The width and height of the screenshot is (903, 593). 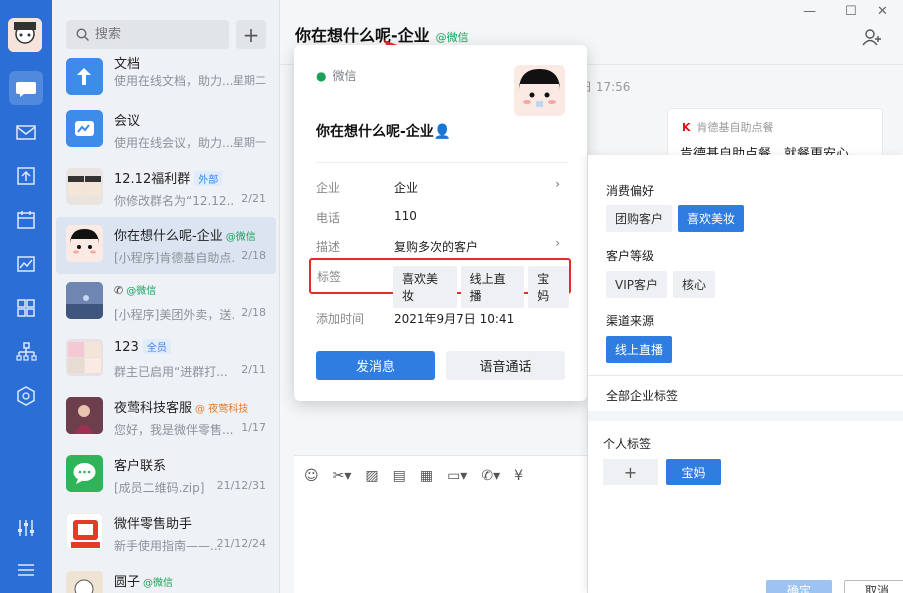 I want to click on wechat-icon: ●, so click(x=321, y=76).